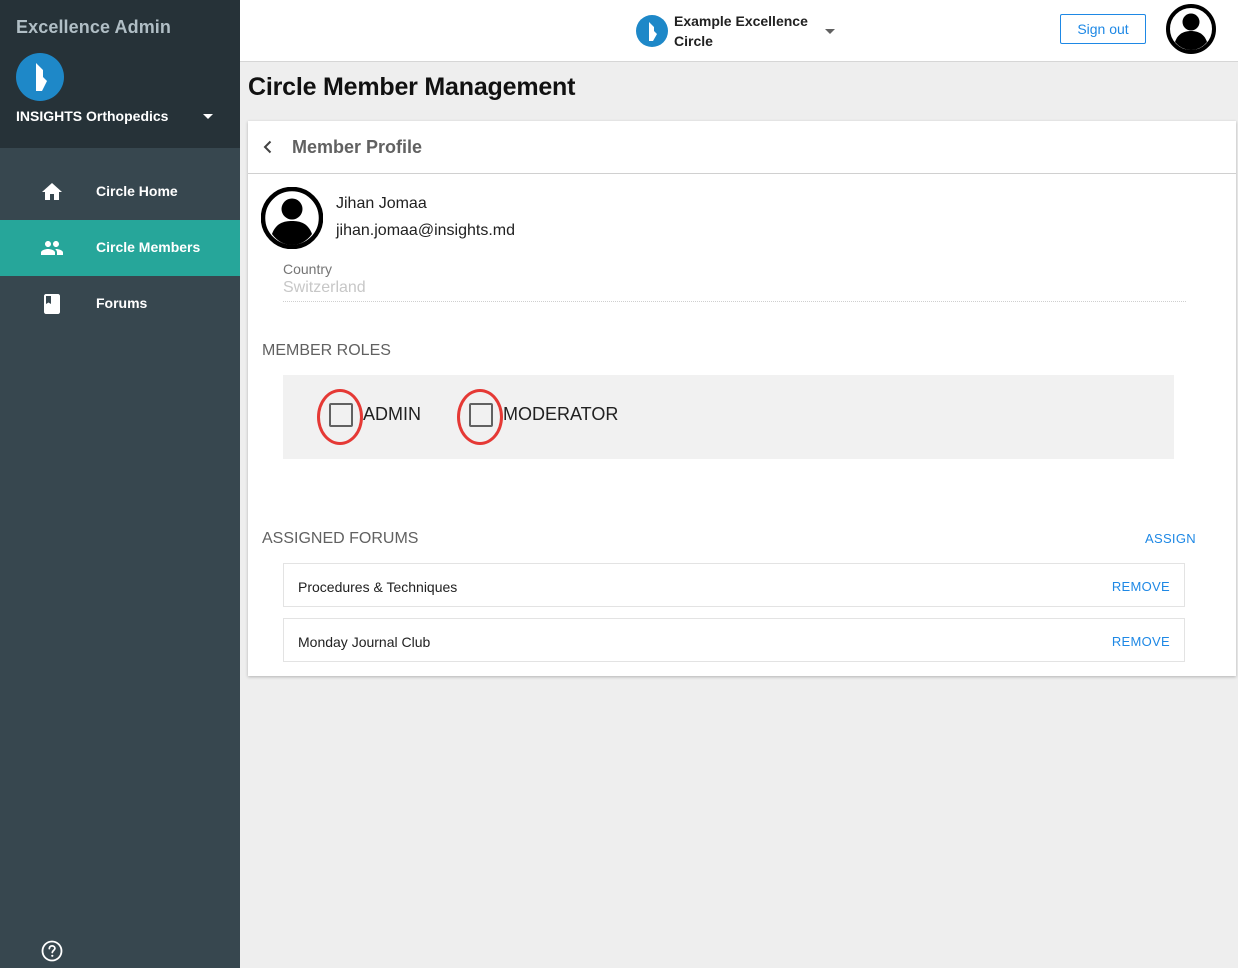 The image size is (1238, 968). I want to click on role-admin: ADMIN, so click(363, 417).